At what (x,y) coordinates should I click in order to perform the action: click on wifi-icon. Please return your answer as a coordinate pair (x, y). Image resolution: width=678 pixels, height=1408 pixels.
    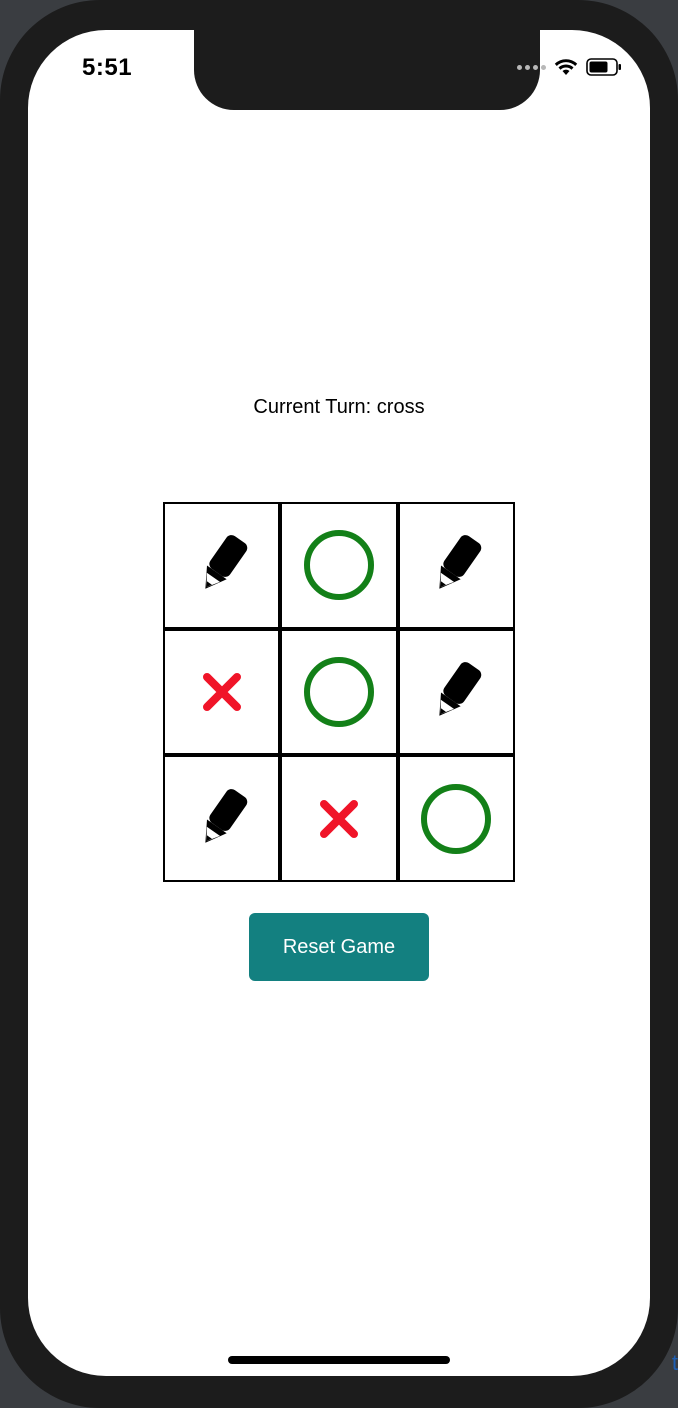
    Looking at the image, I should click on (566, 67).